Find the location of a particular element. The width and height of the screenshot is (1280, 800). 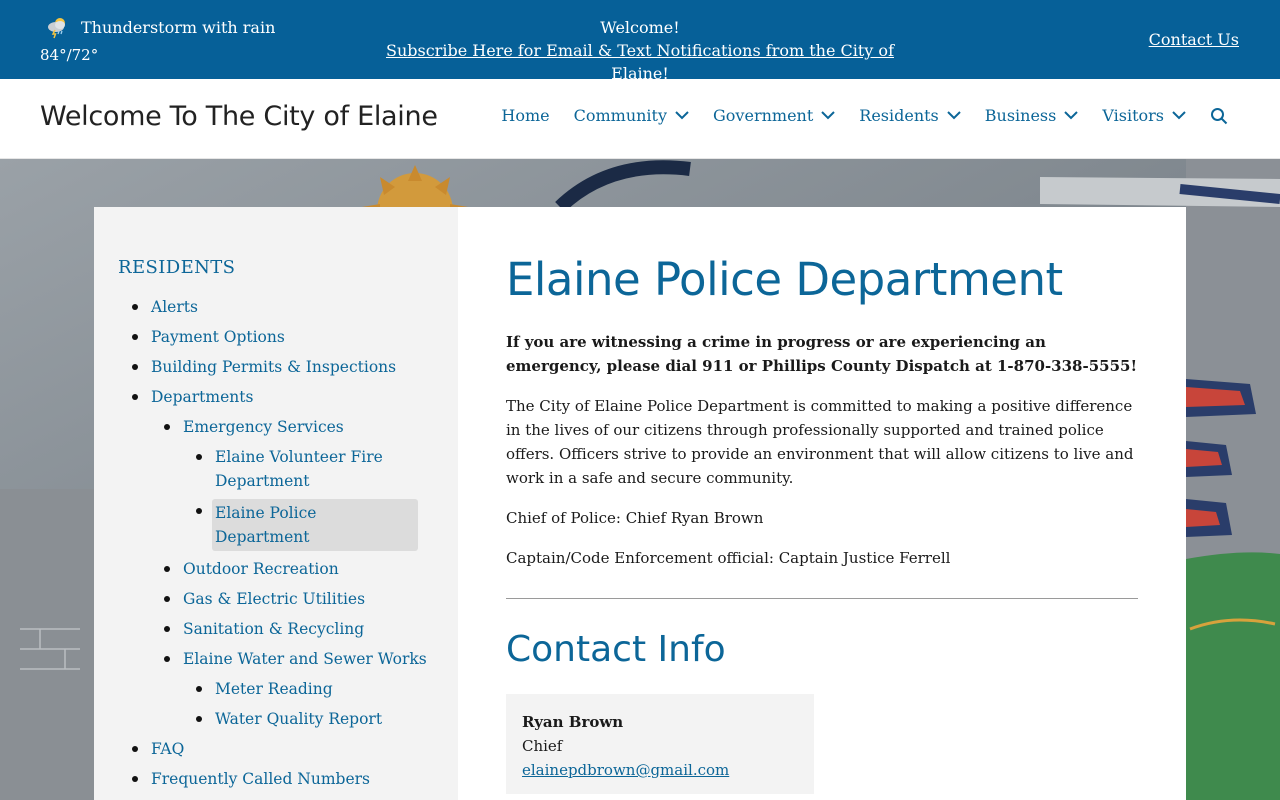

contact-us-link: Contact Us is located at coordinates (1194, 39).